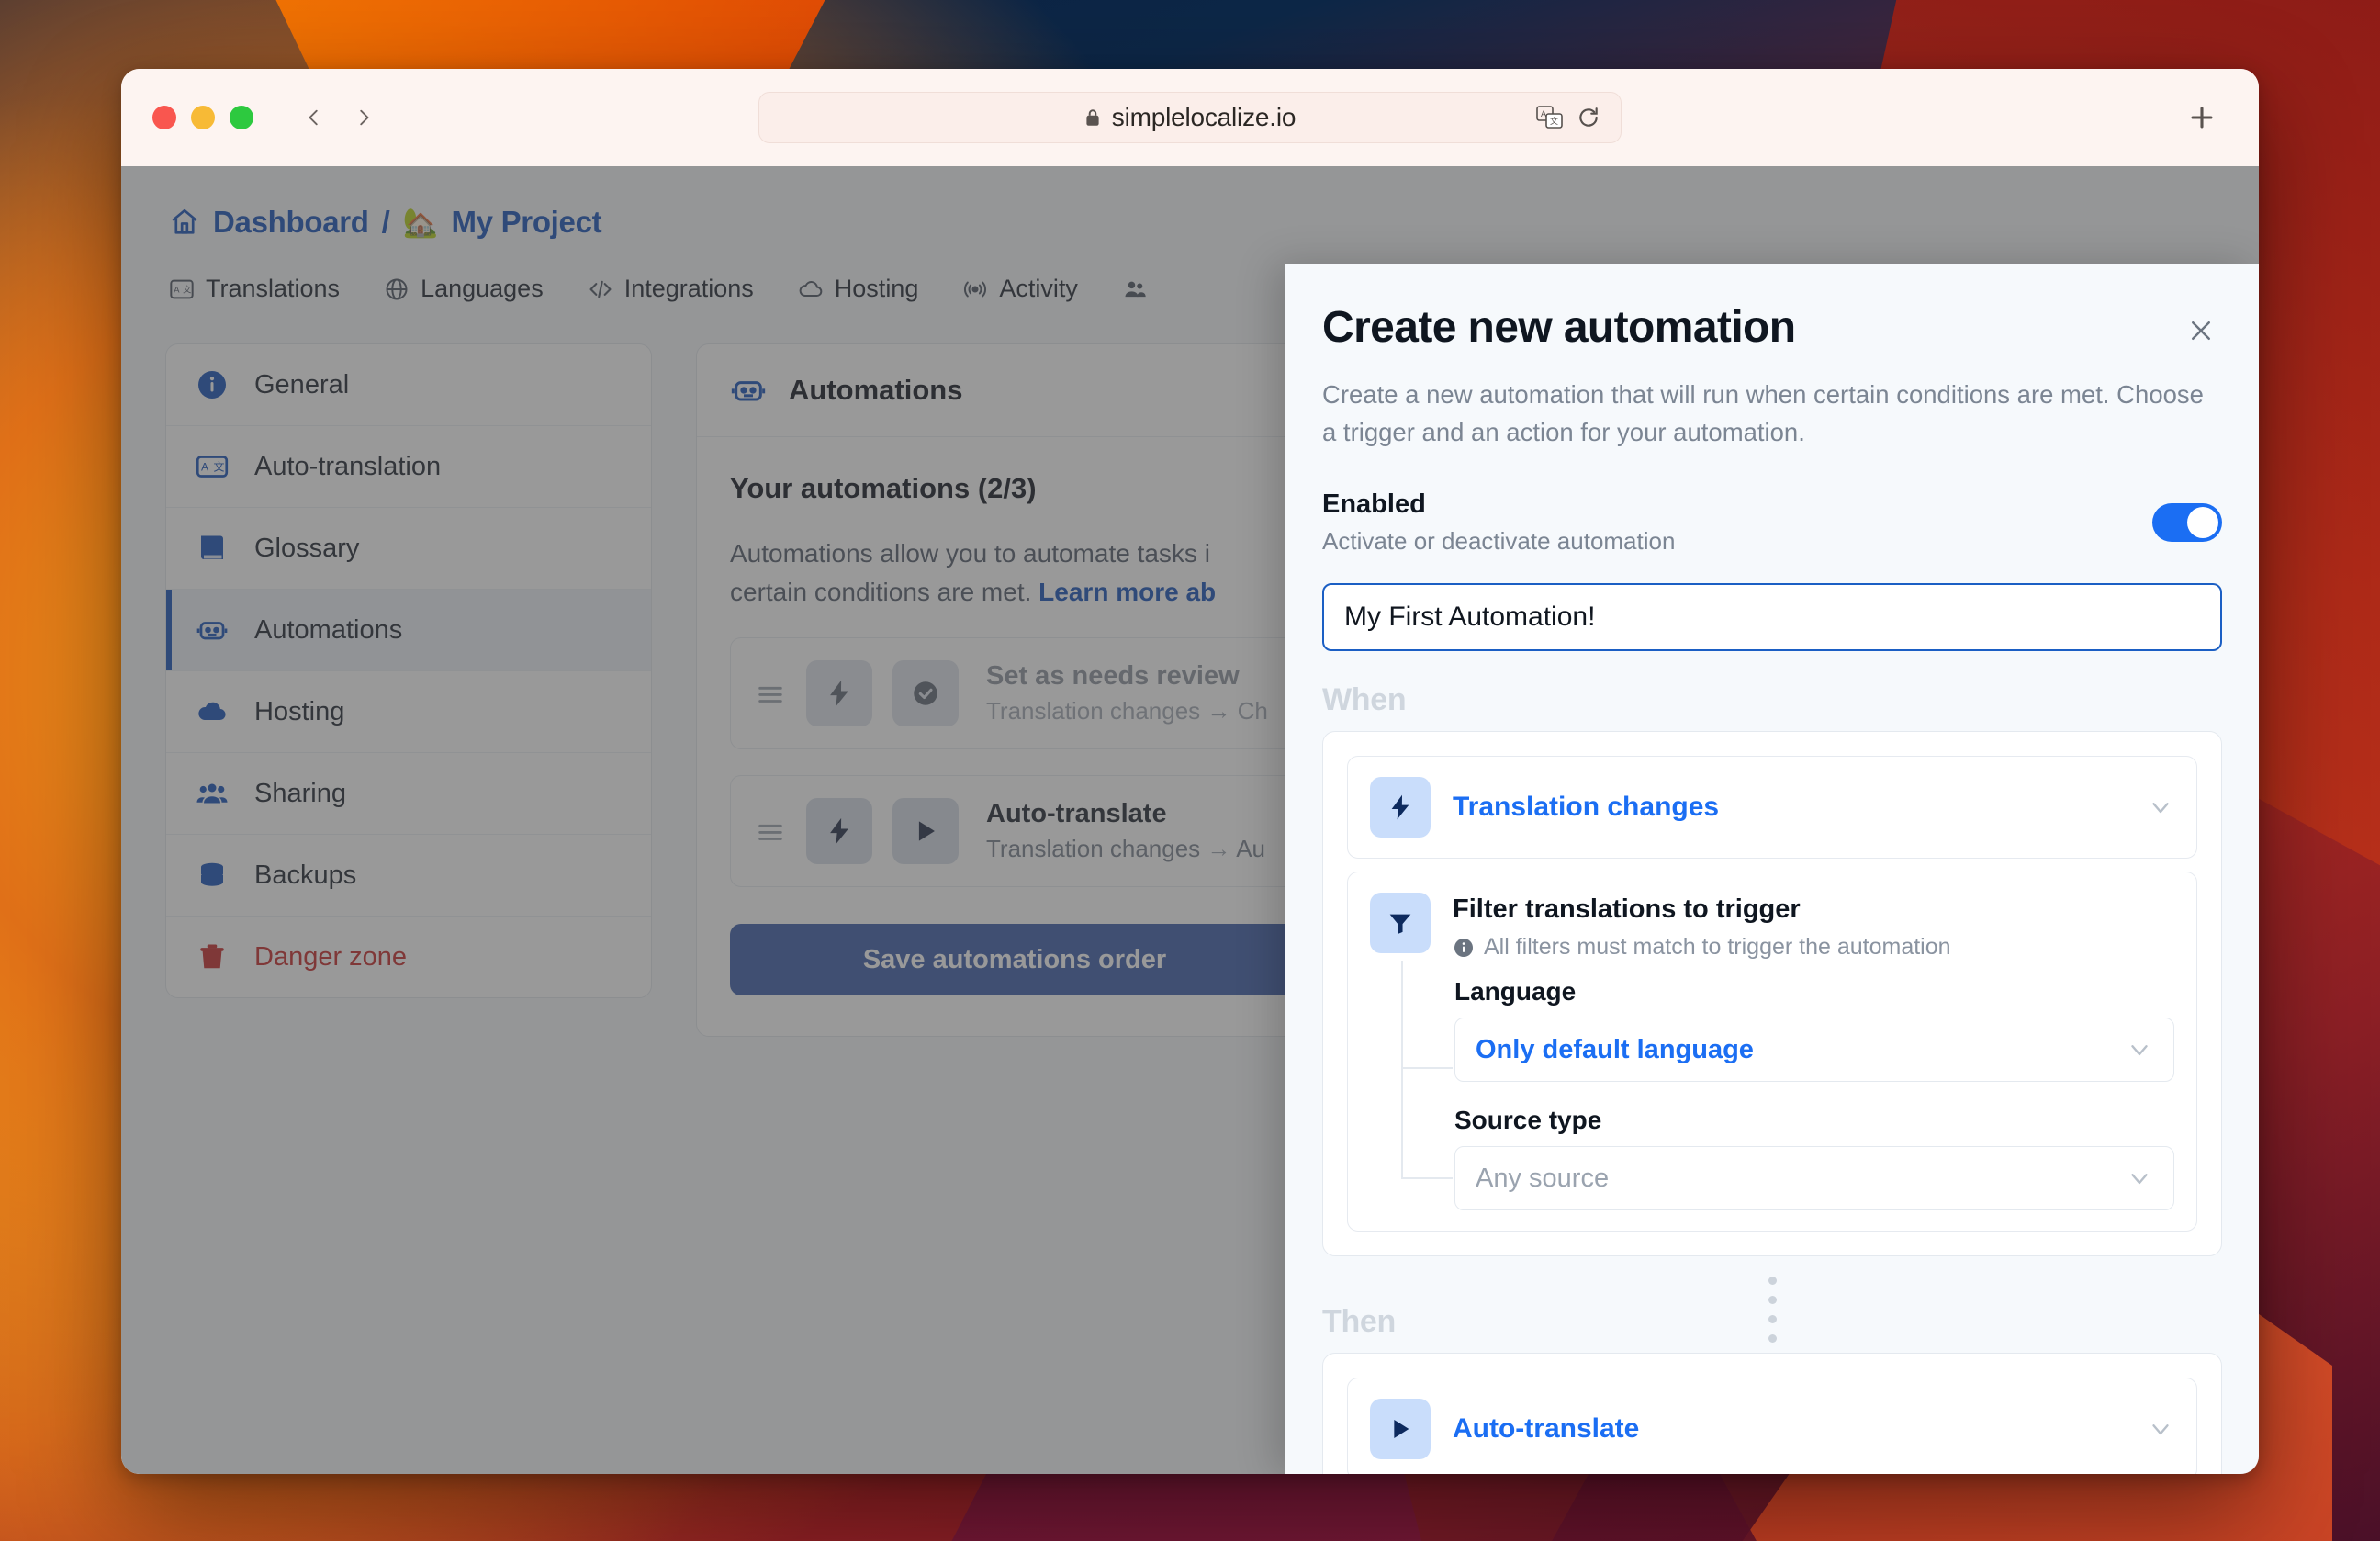 This screenshot has height=1541, width=2380. I want to click on tab-translations: A文 Translations, so click(254, 289).